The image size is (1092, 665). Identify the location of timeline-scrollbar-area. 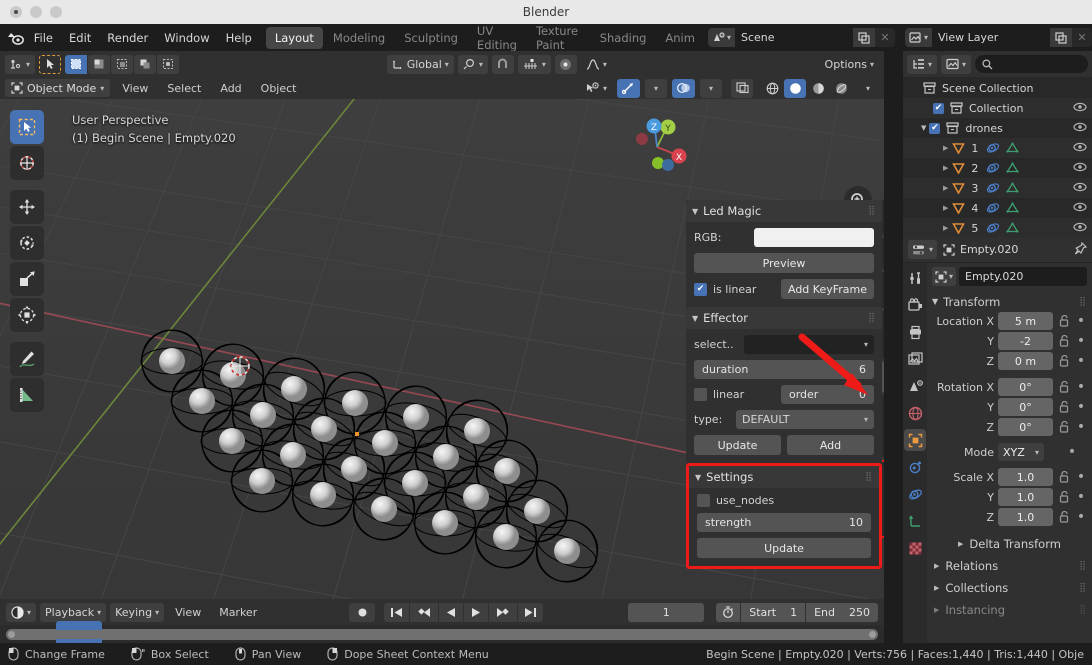
(442, 634).